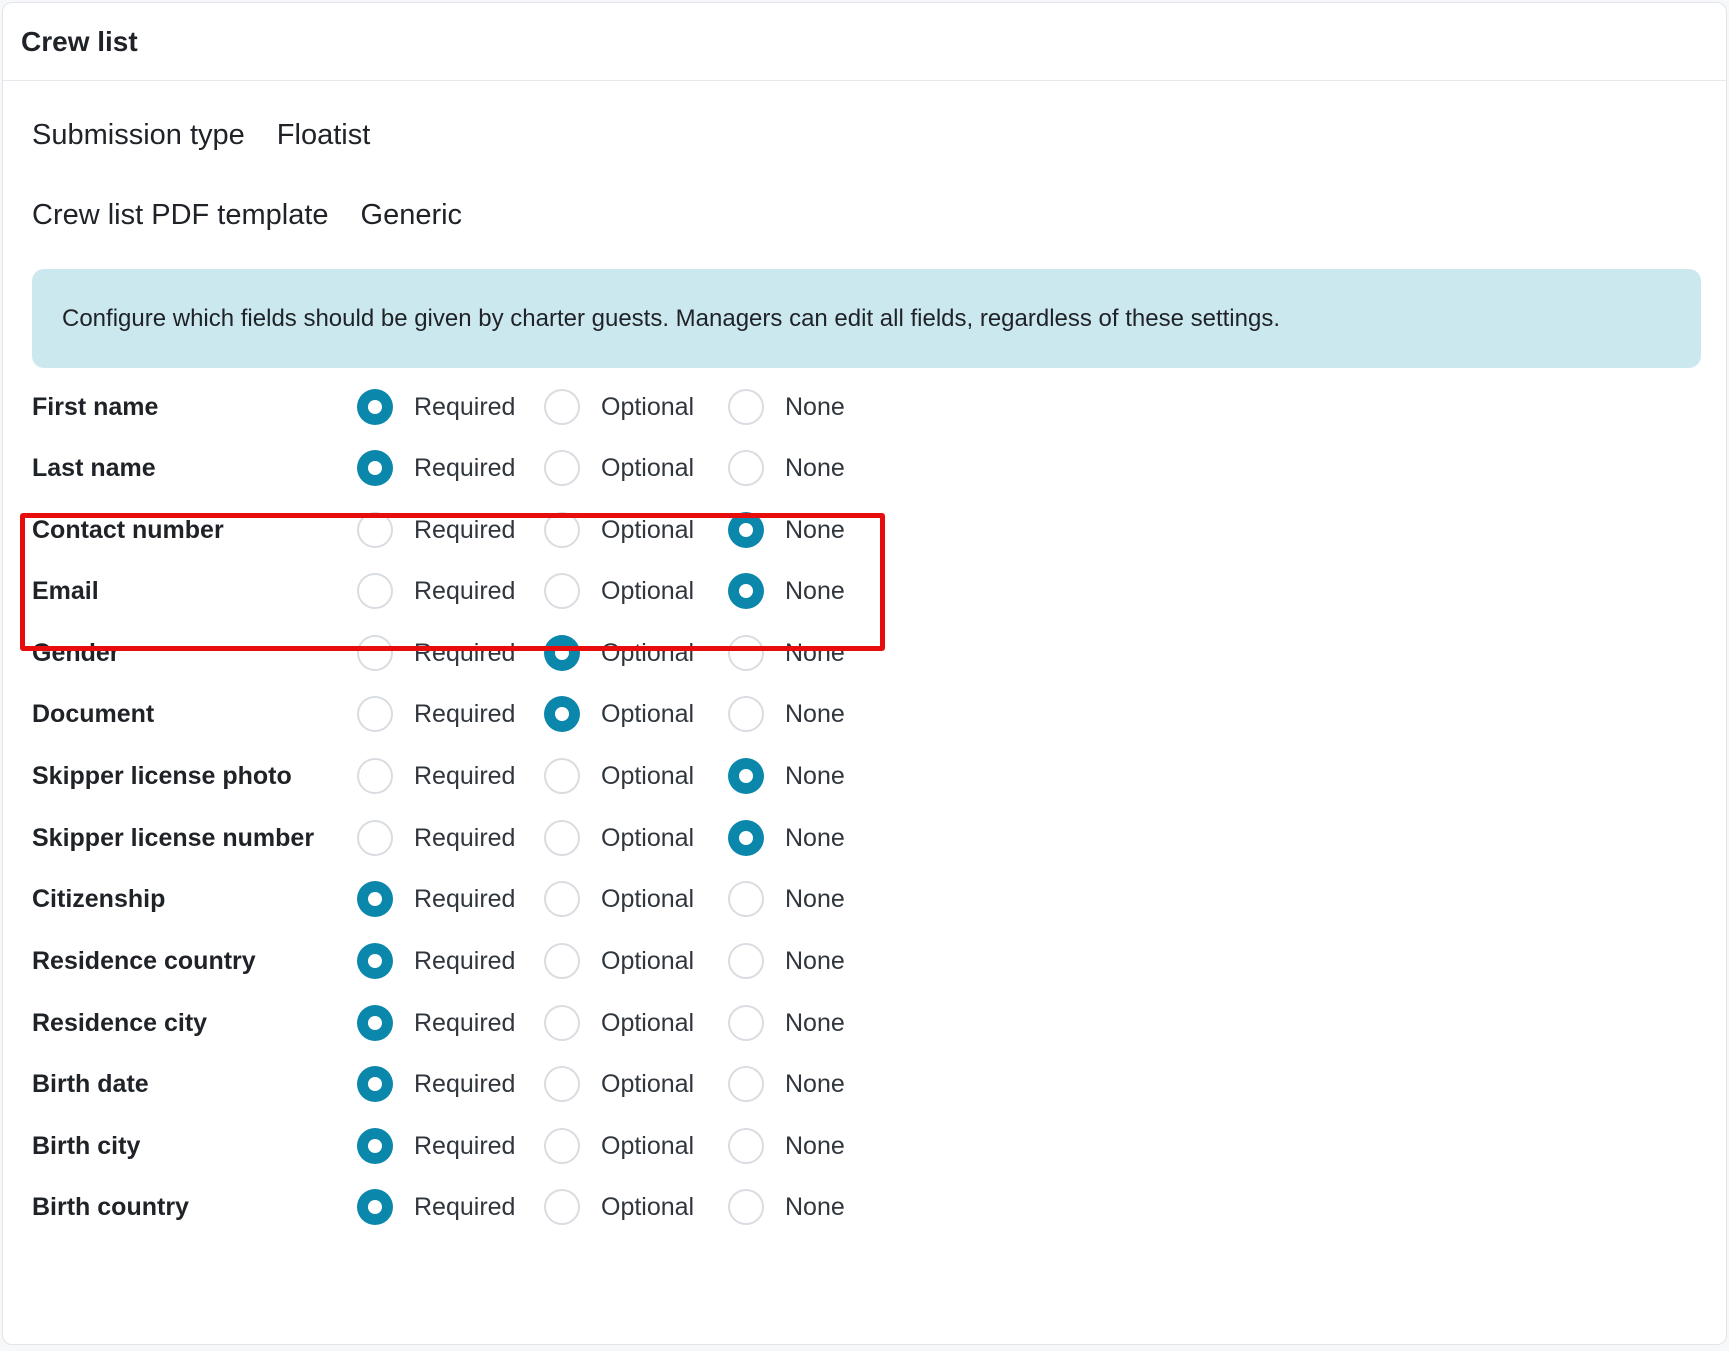 The height and width of the screenshot is (1351, 1729). Describe the element at coordinates (110, 1206) in the screenshot. I see `field-label: Birth country` at that location.